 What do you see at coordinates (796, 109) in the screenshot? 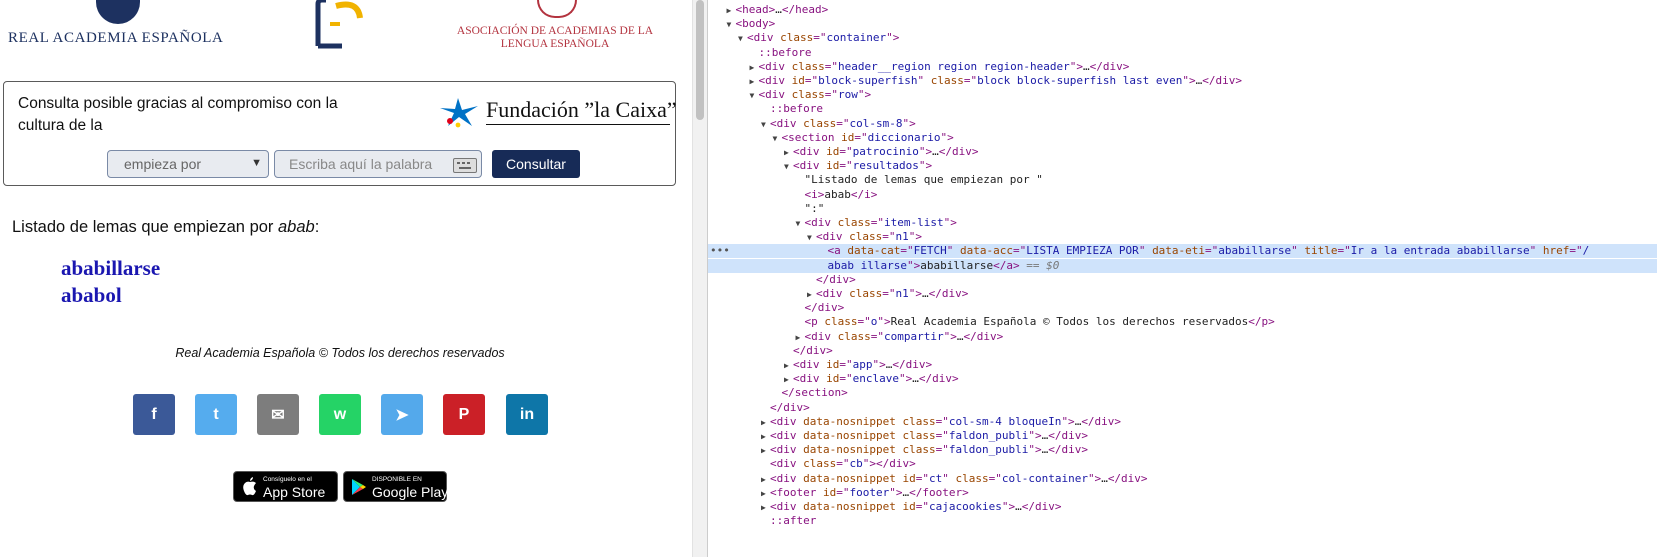
I see `dom-token: ::before` at bounding box center [796, 109].